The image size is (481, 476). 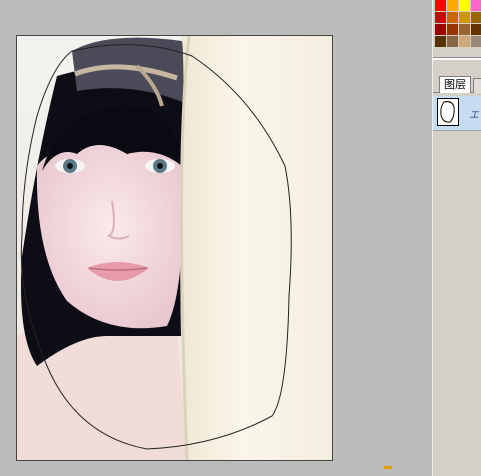 I want to click on tab-other, so click(x=477, y=85).